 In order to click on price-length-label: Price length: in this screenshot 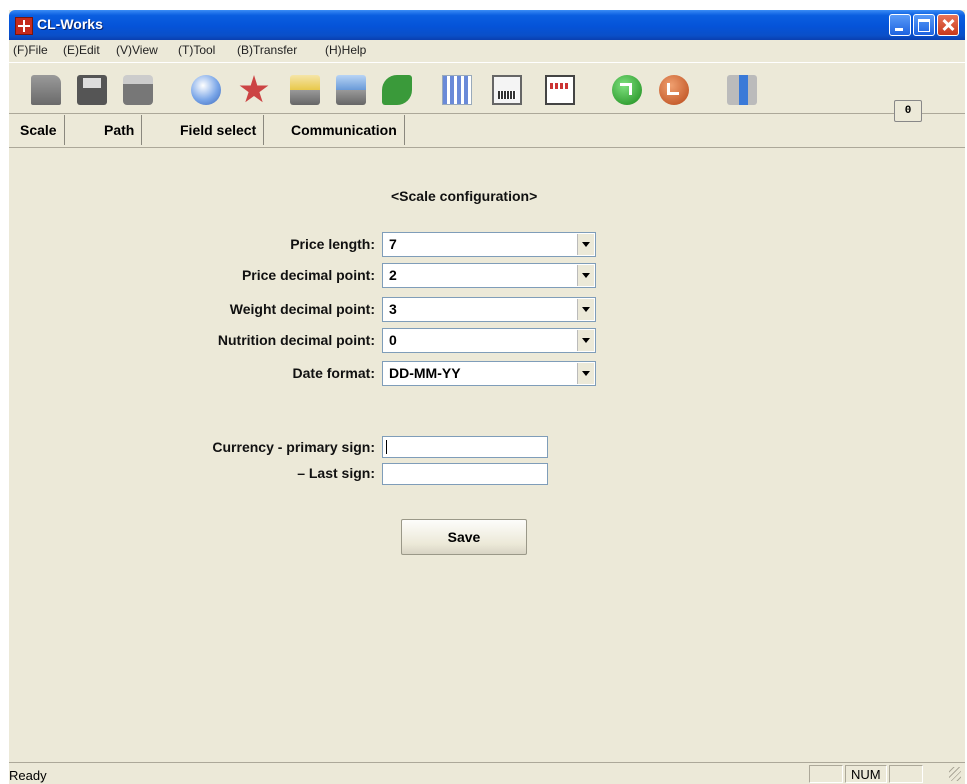, I will do `click(332, 244)`.